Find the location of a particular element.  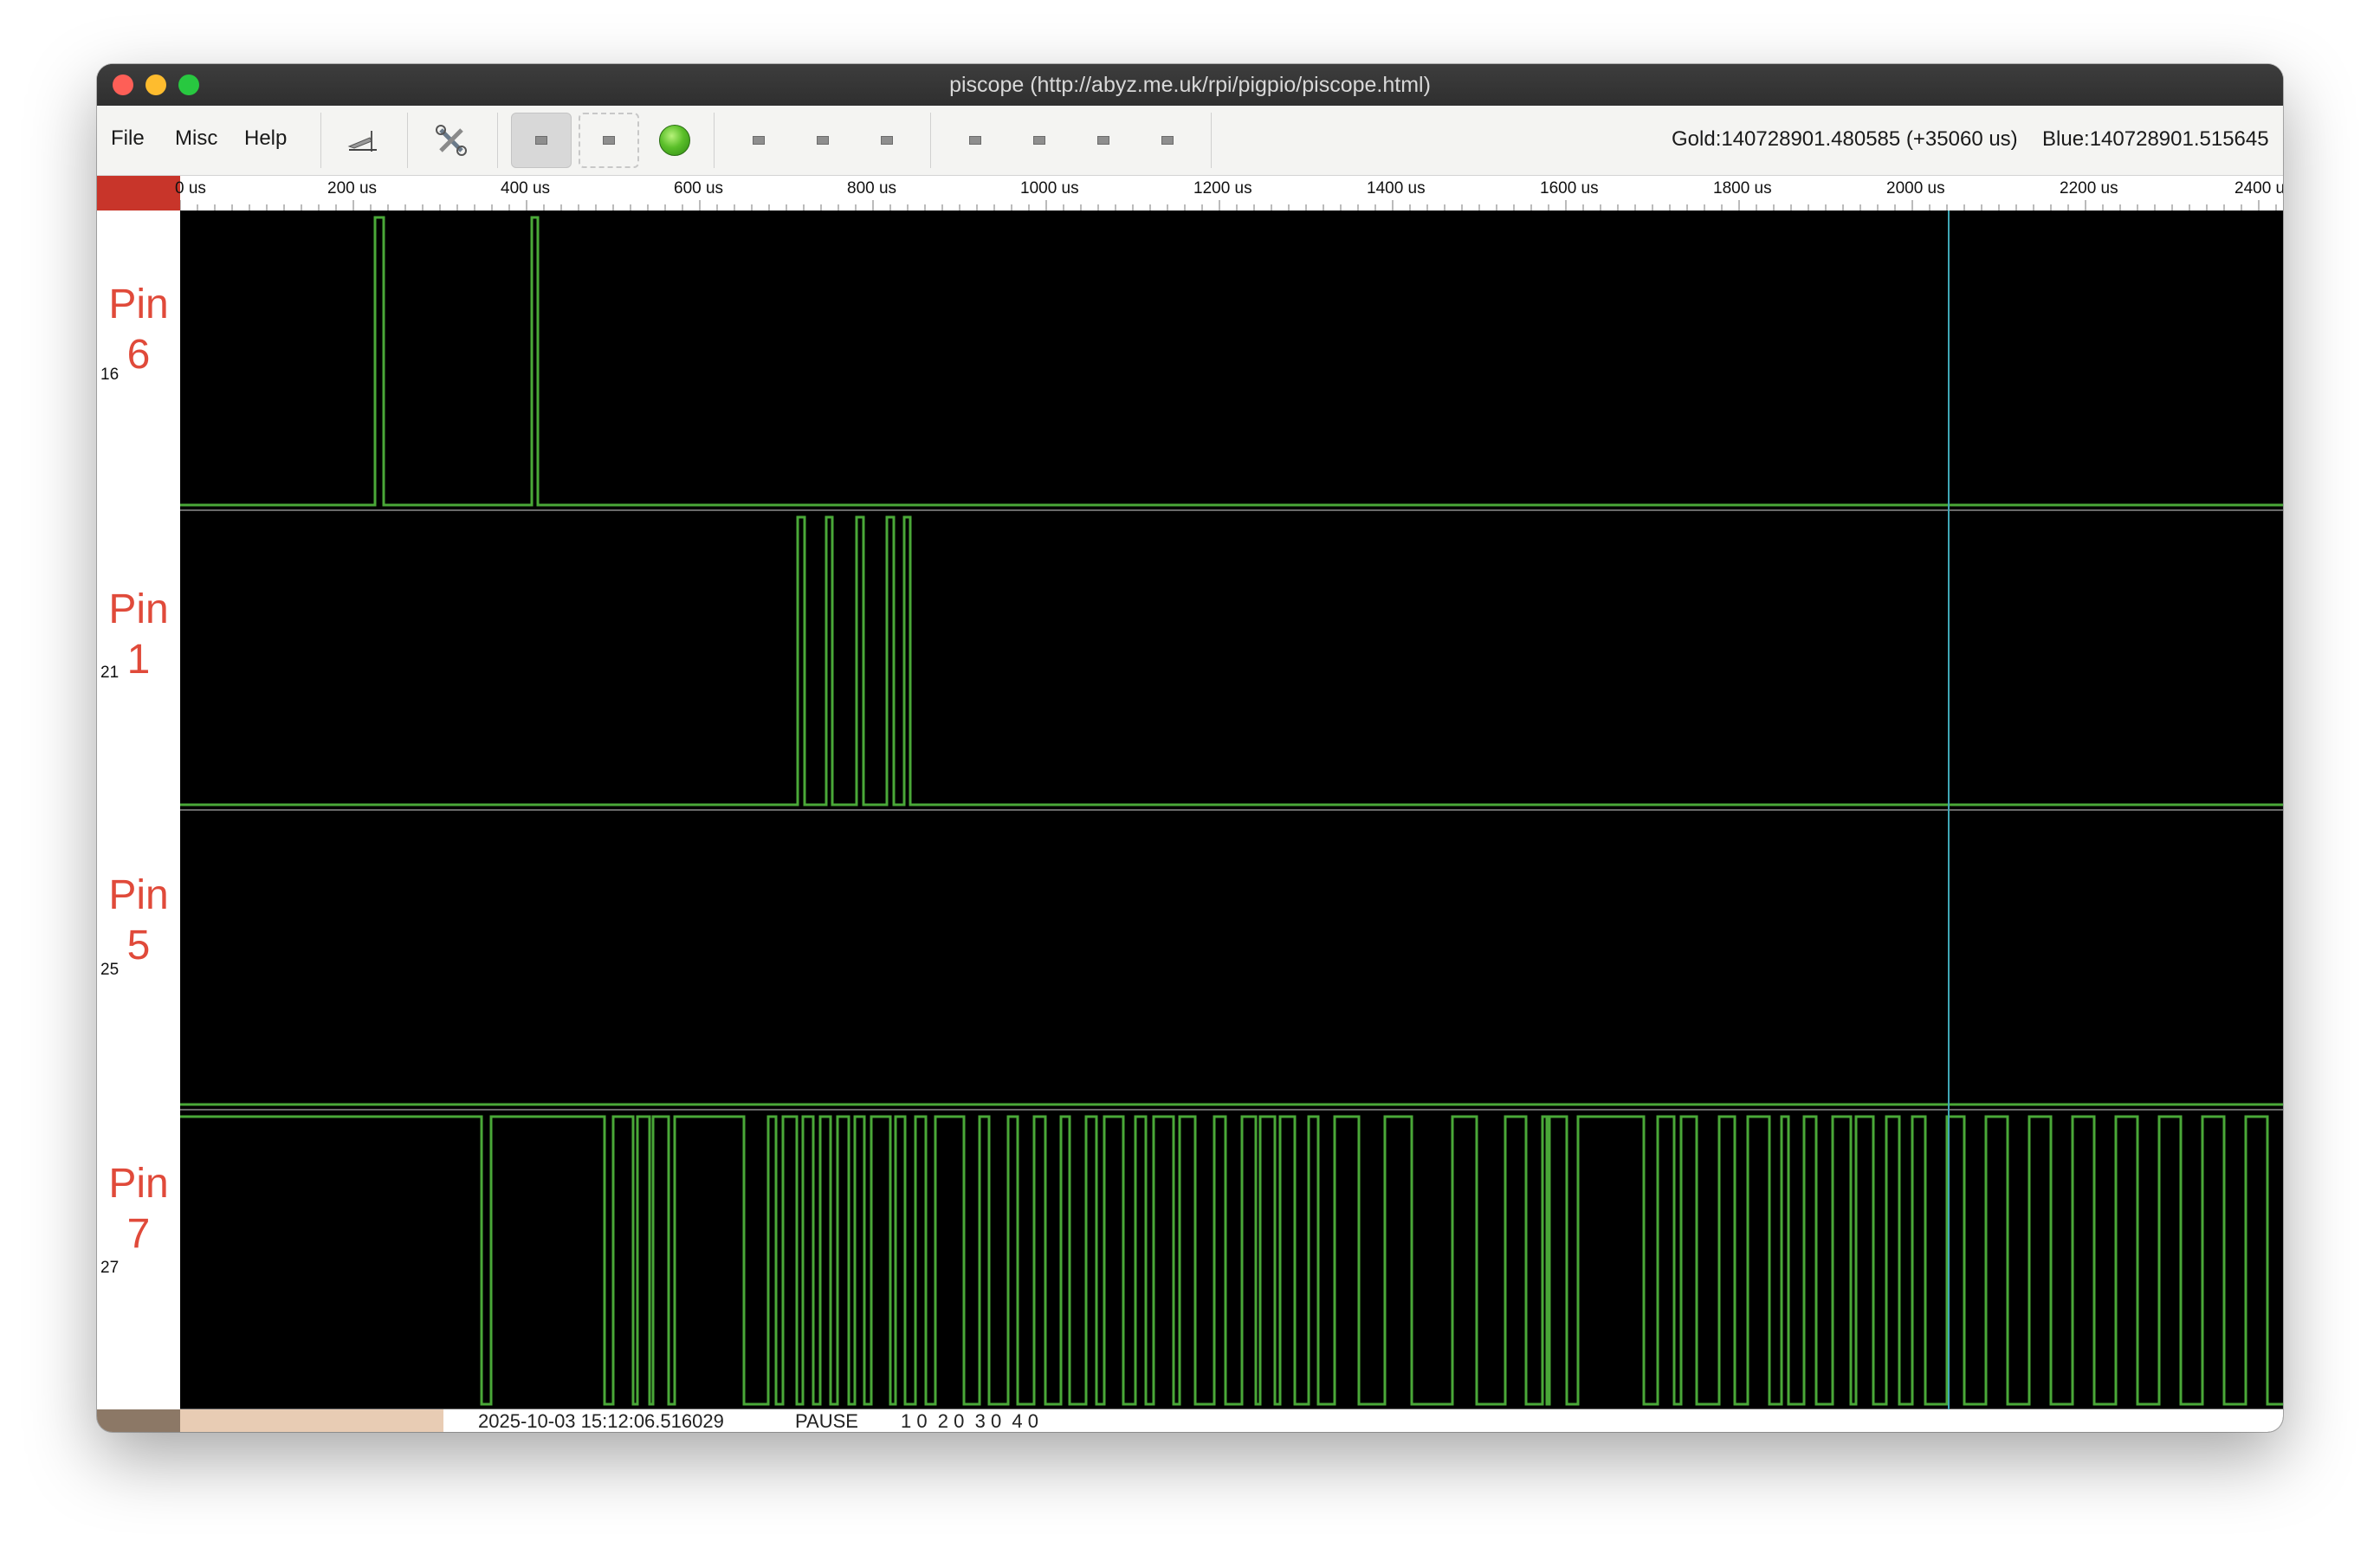

menu-help: Help is located at coordinates (265, 138).